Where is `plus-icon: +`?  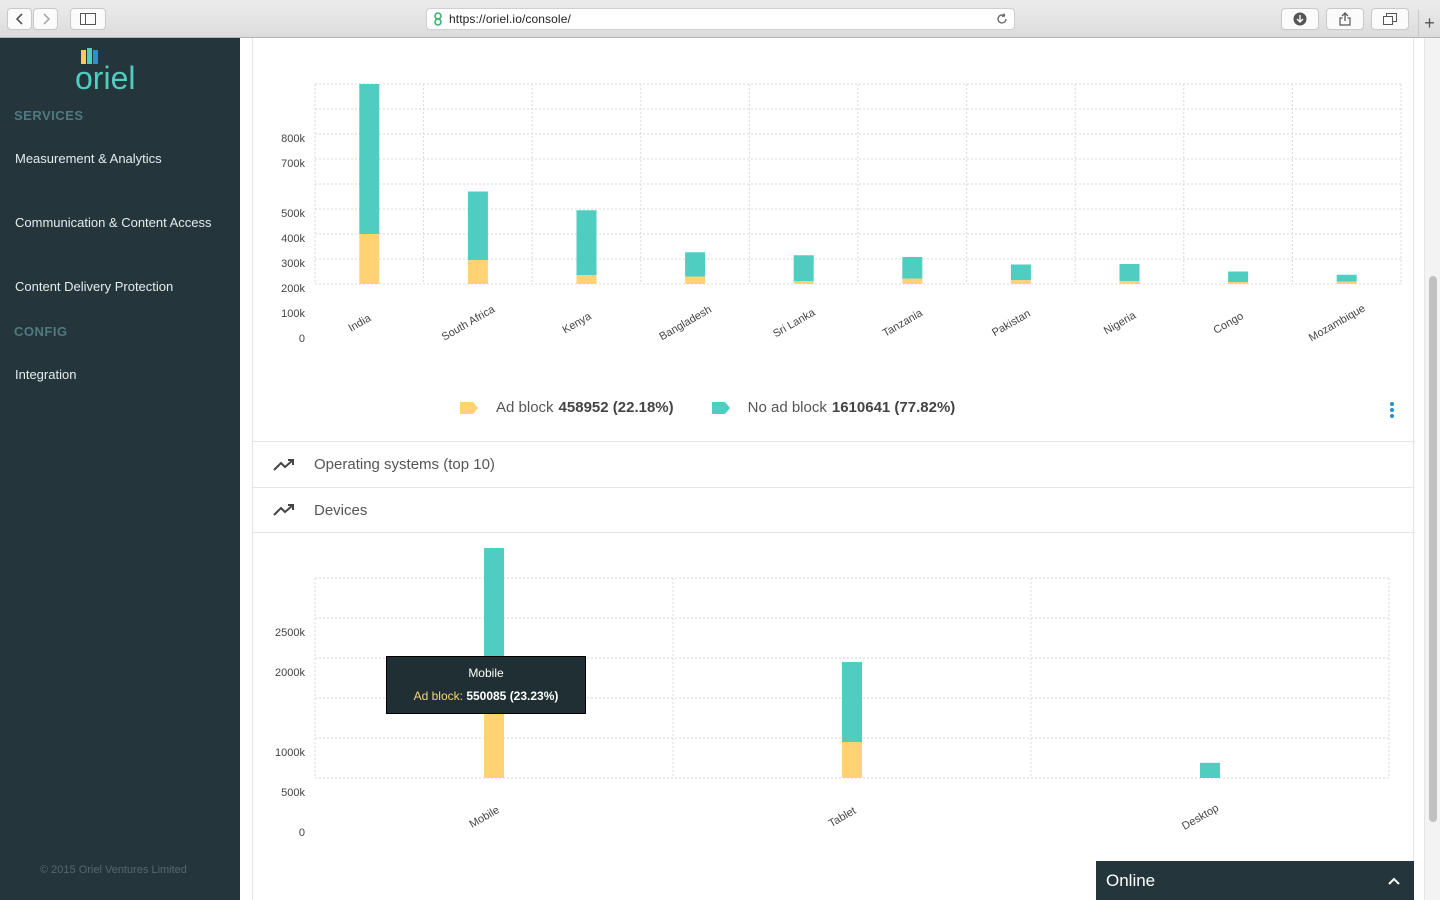 plus-icon: + is located at coordinates (1429, 22).